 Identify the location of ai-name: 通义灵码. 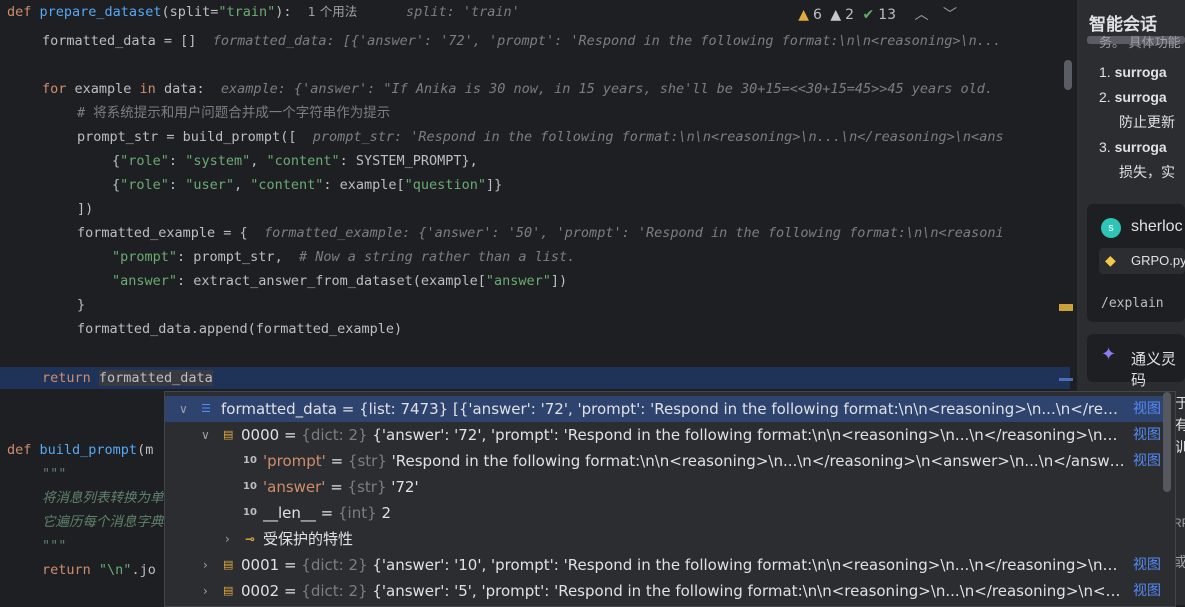
(1154, 370).